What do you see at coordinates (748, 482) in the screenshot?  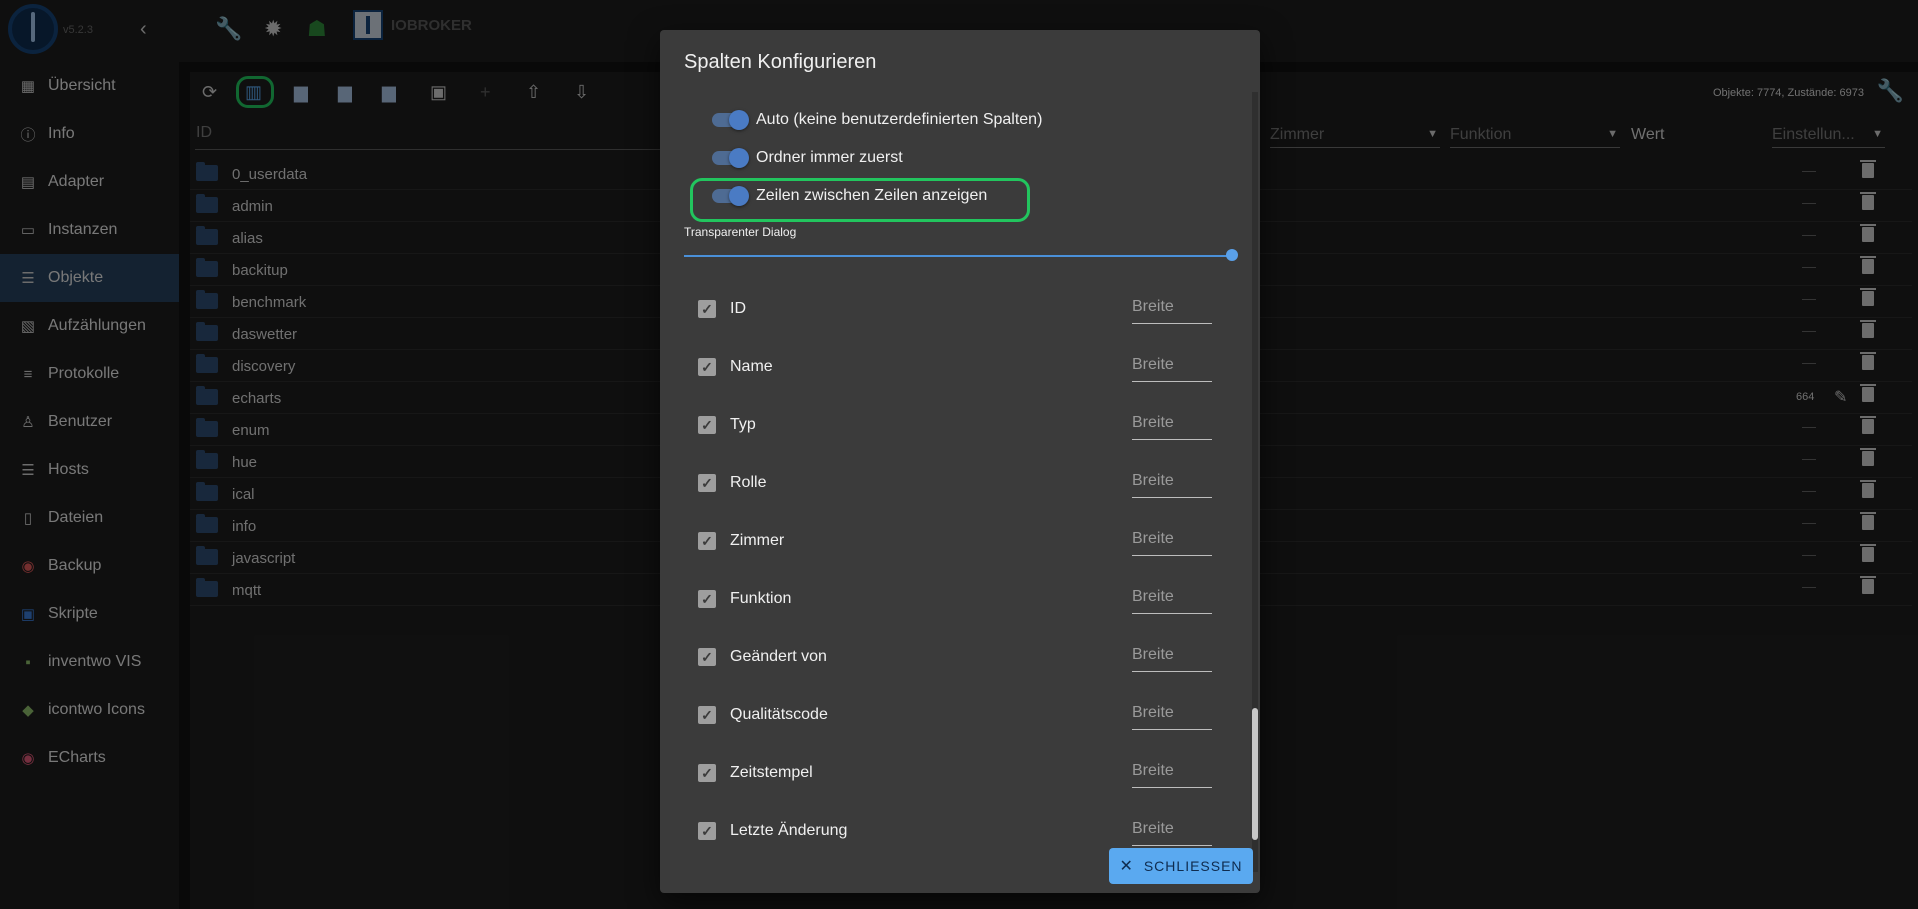 I see `column-label: Rolle` at bounding box center [748, 482].